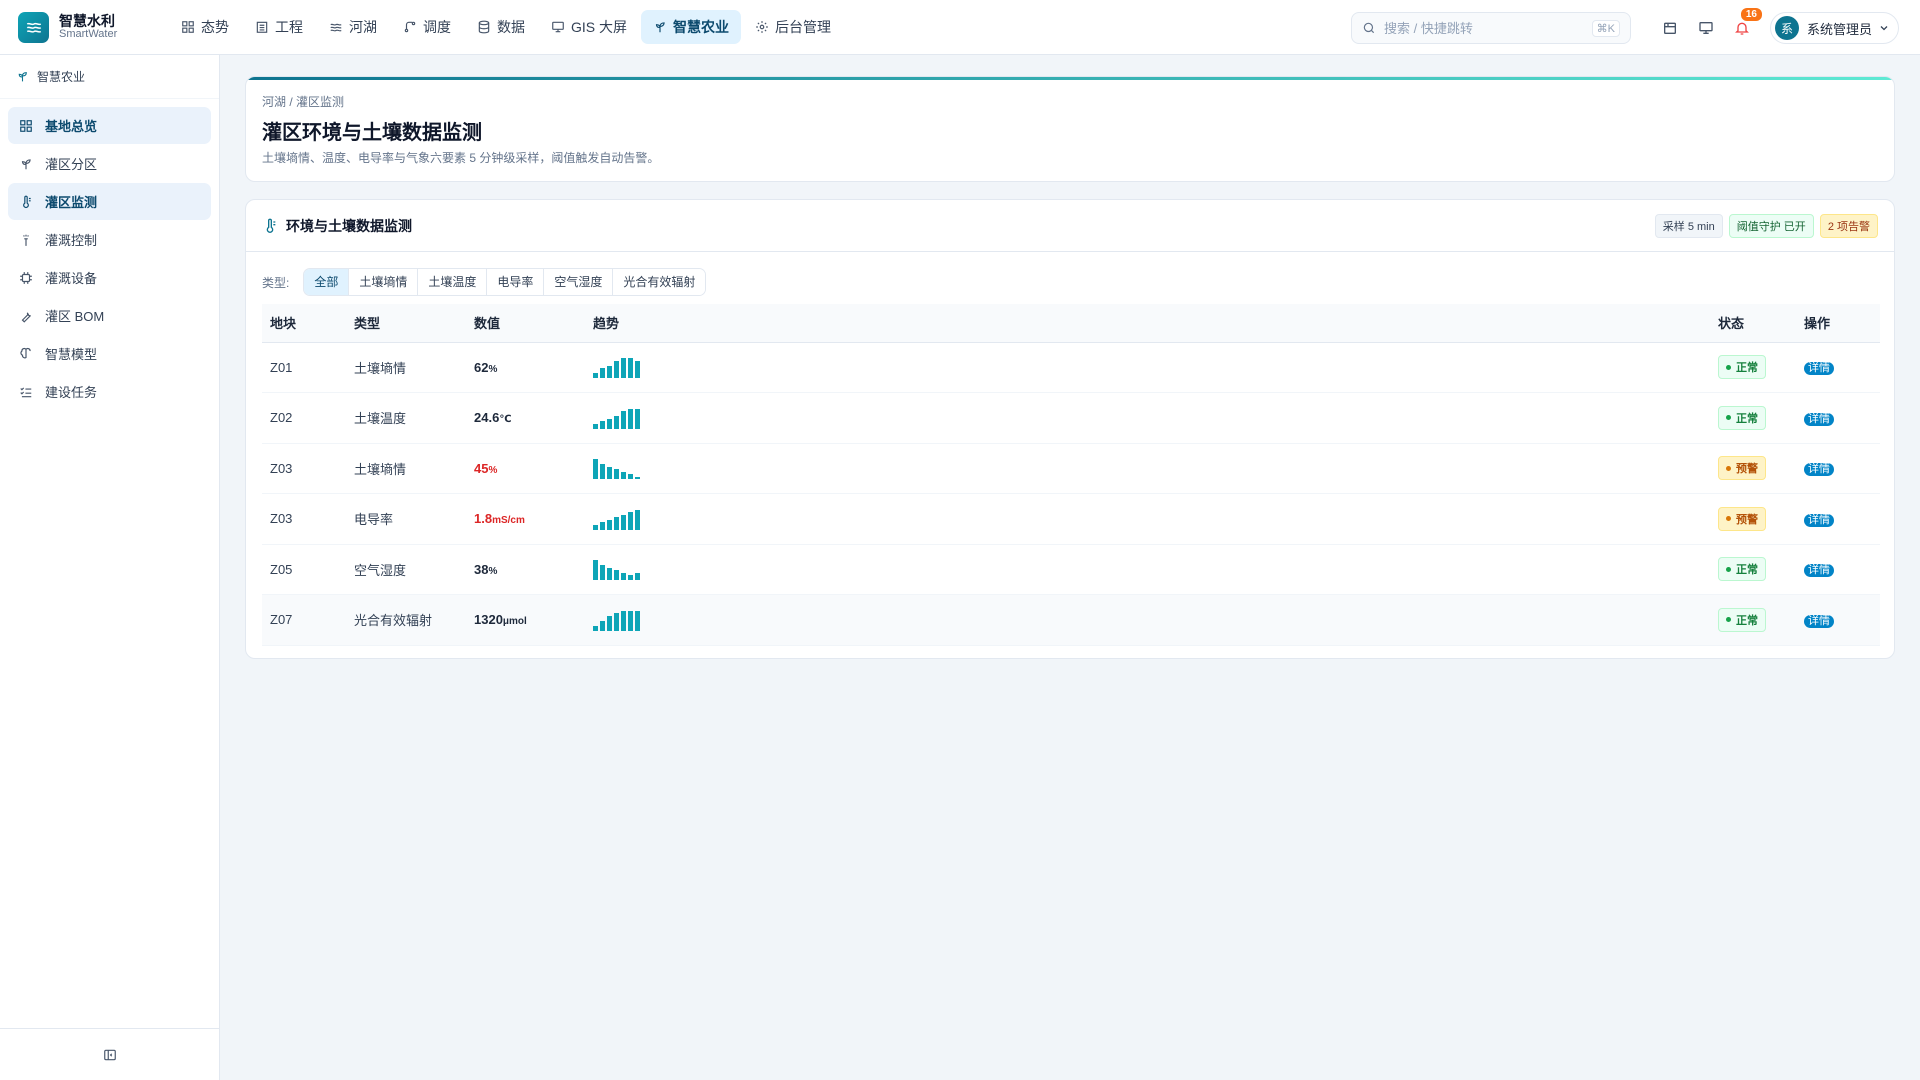 The width and height of the screenshot is (1920, 1080). What do you see at coordinates (215, 27) in the screenshot?
I see `nav-label: 态势` at bounding box center [215, 27].